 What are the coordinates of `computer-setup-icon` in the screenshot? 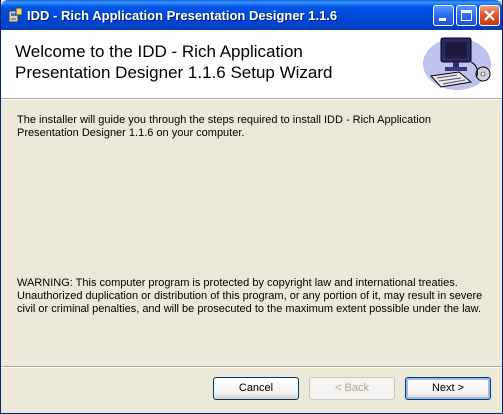 It's located at (457, 63).